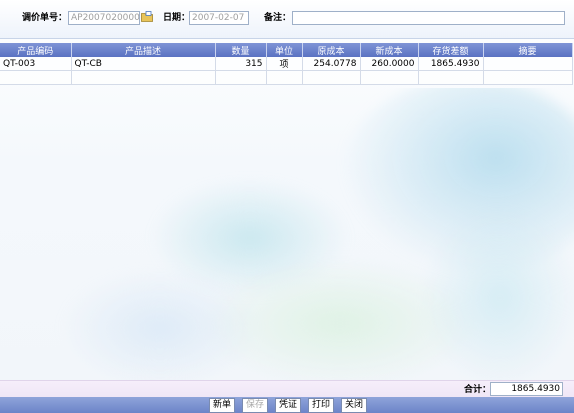  What do you see at coordinates (451, 64) in the screenshot?
I see `cell-diff: 1865.4930` at bounding box center [451, 64].